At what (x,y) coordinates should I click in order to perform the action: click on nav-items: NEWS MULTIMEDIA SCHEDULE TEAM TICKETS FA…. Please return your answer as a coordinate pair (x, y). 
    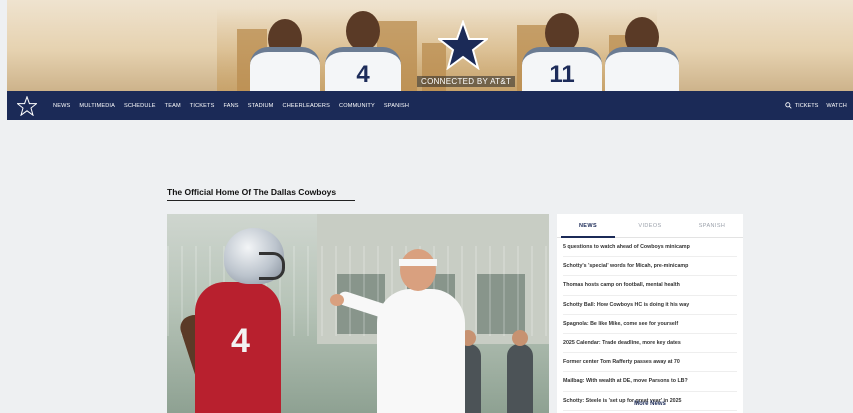
    Looking at the image, I should click on (231, 106).